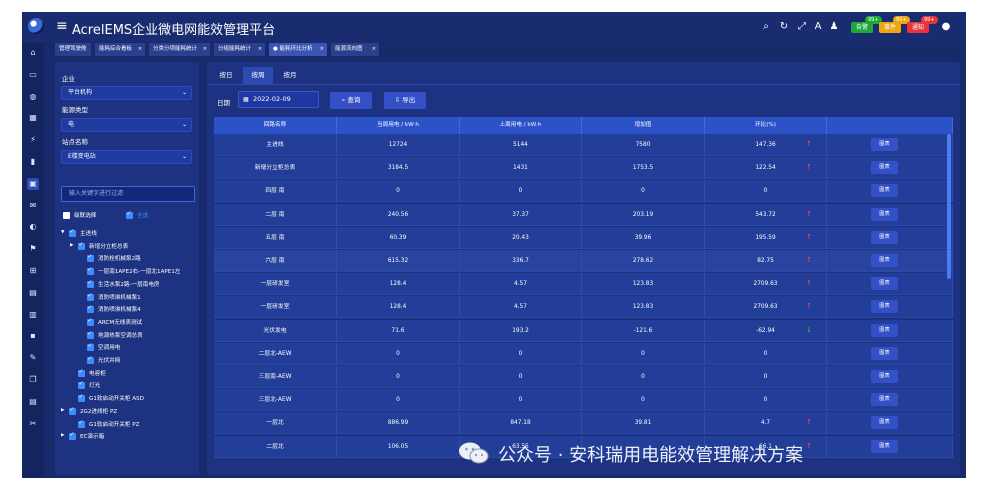 This screenshot has height=493, width=987. I want to click on caret-down-icon: ▼, so click(62, 232).